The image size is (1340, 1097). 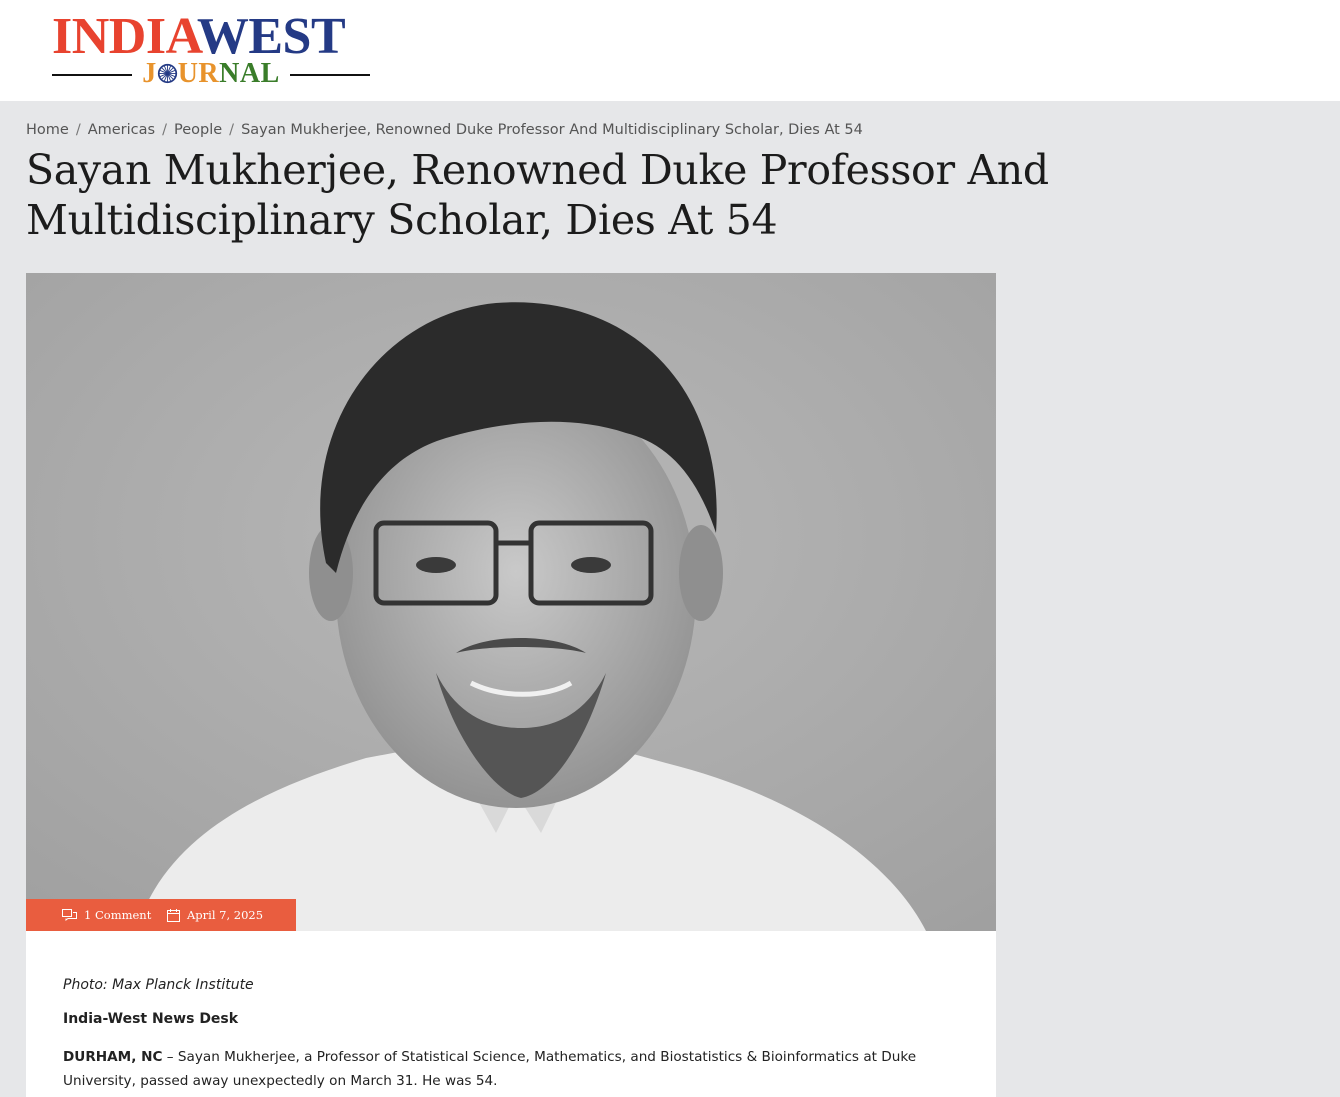 What do you see at coordinates (158, 985) in the screenshot?
I see `photo-caption: Photo: Max Planck Institute` at bounding box center [158, 985].